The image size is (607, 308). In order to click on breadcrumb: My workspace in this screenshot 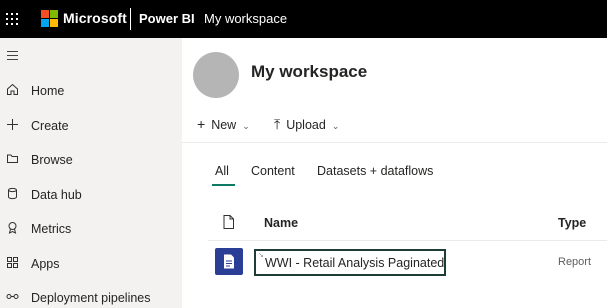, I will do `click(245, 18)`.